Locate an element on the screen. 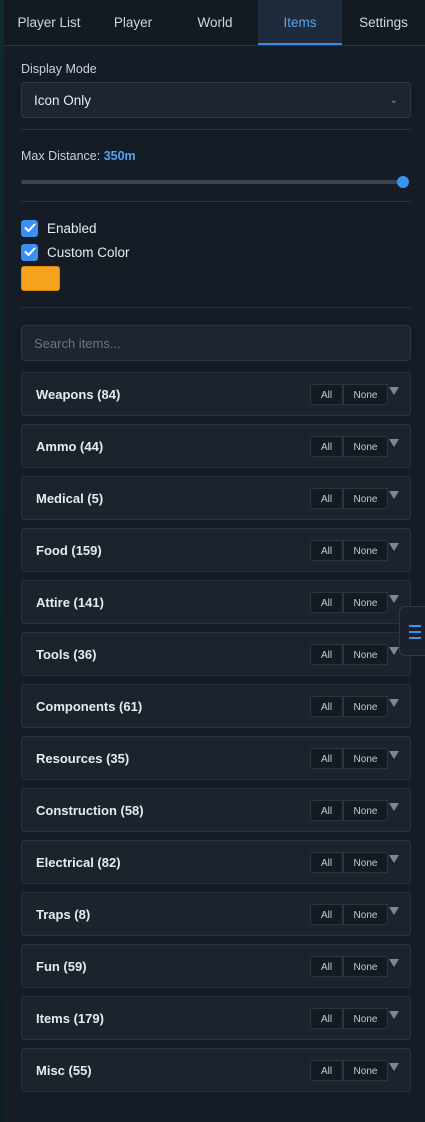  enabled-checkbox-row: Enabled is located at coordinates (59, 228).